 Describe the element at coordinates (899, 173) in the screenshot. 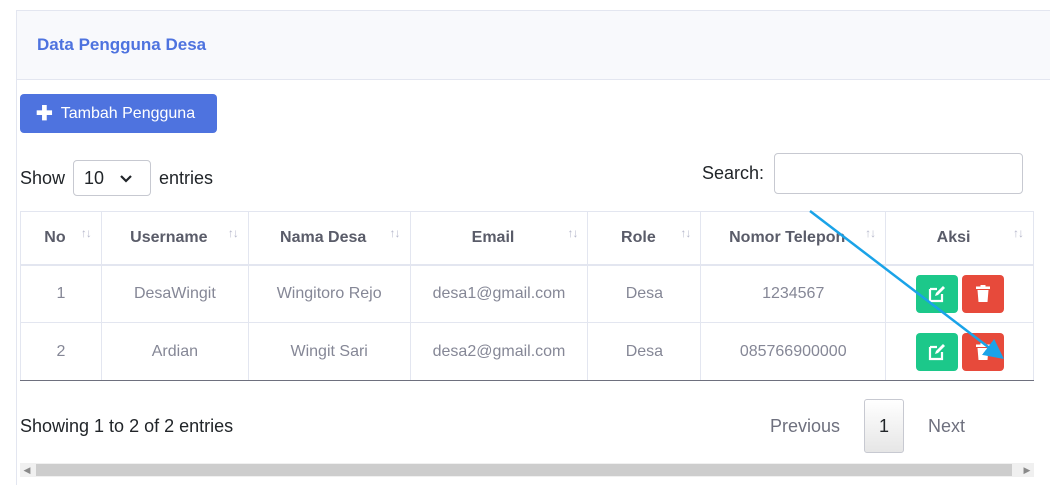

I see `search-input` at that location.